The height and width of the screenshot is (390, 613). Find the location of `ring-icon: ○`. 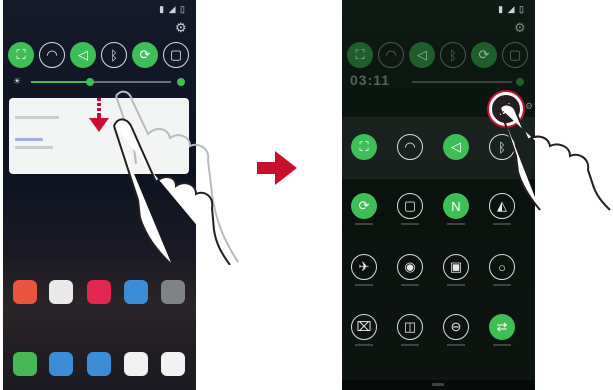

ring-icon: ○ is located at coordinates (502, 267).